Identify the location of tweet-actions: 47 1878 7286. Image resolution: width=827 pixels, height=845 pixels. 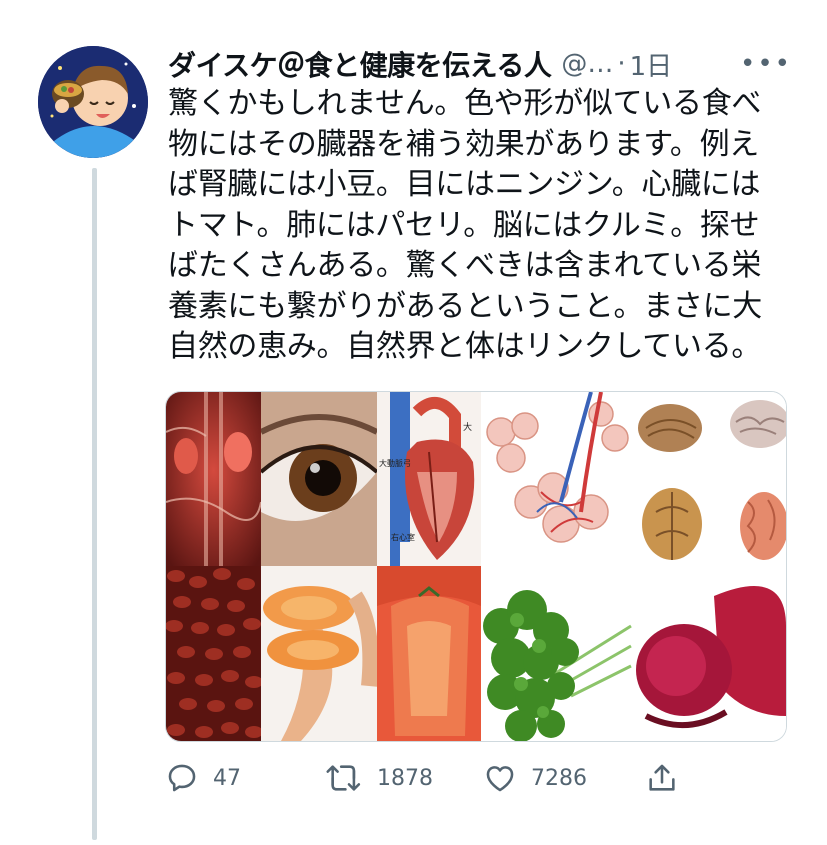
(445, 778).